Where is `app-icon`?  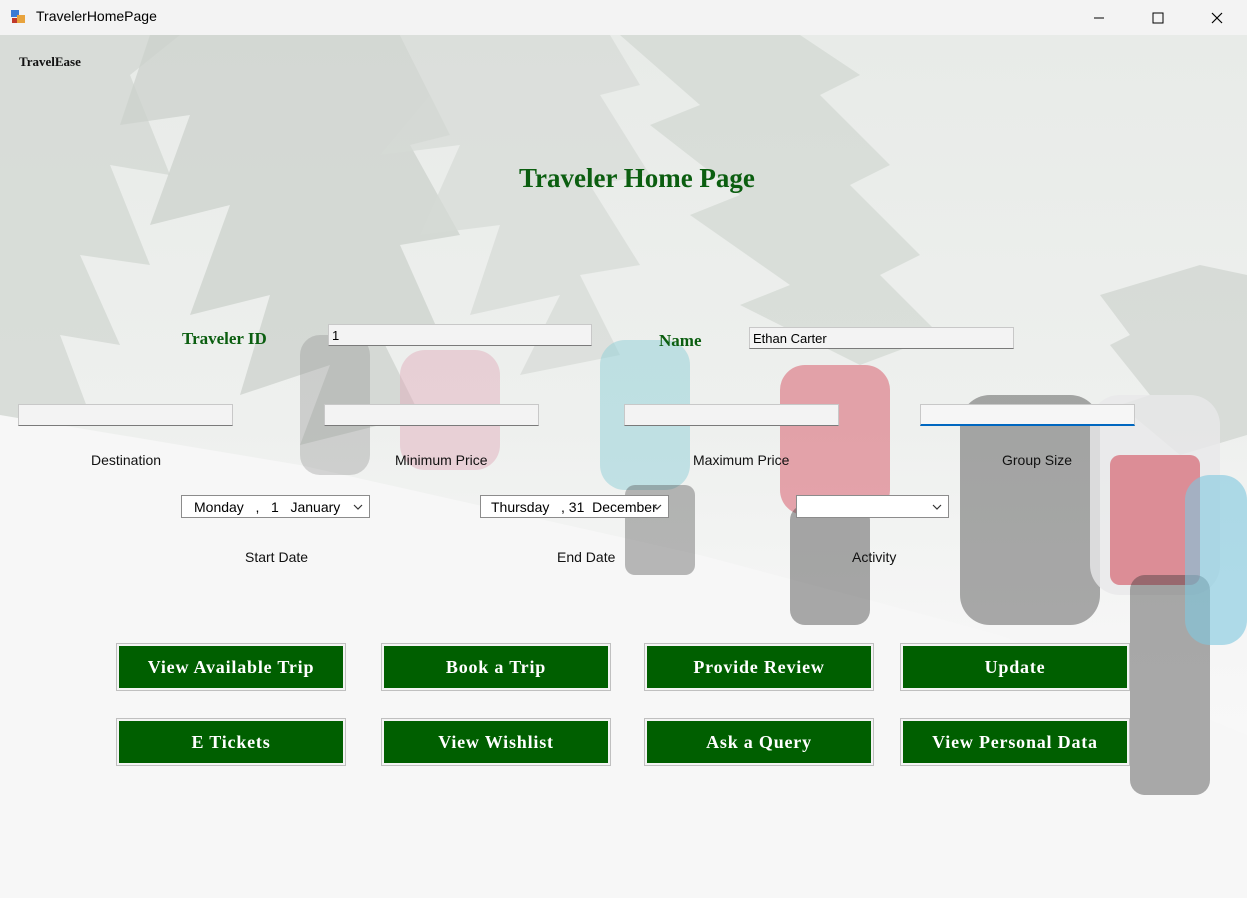
app-icon is located at coordinates (18, 16).